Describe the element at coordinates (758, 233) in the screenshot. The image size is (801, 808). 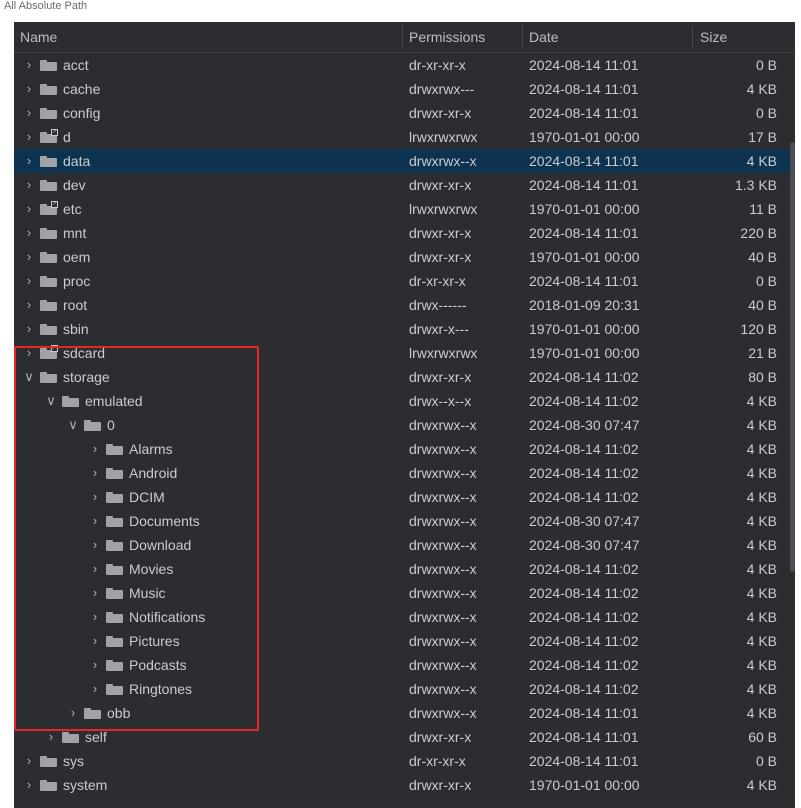
I see `file-size: 220 B` at that location.